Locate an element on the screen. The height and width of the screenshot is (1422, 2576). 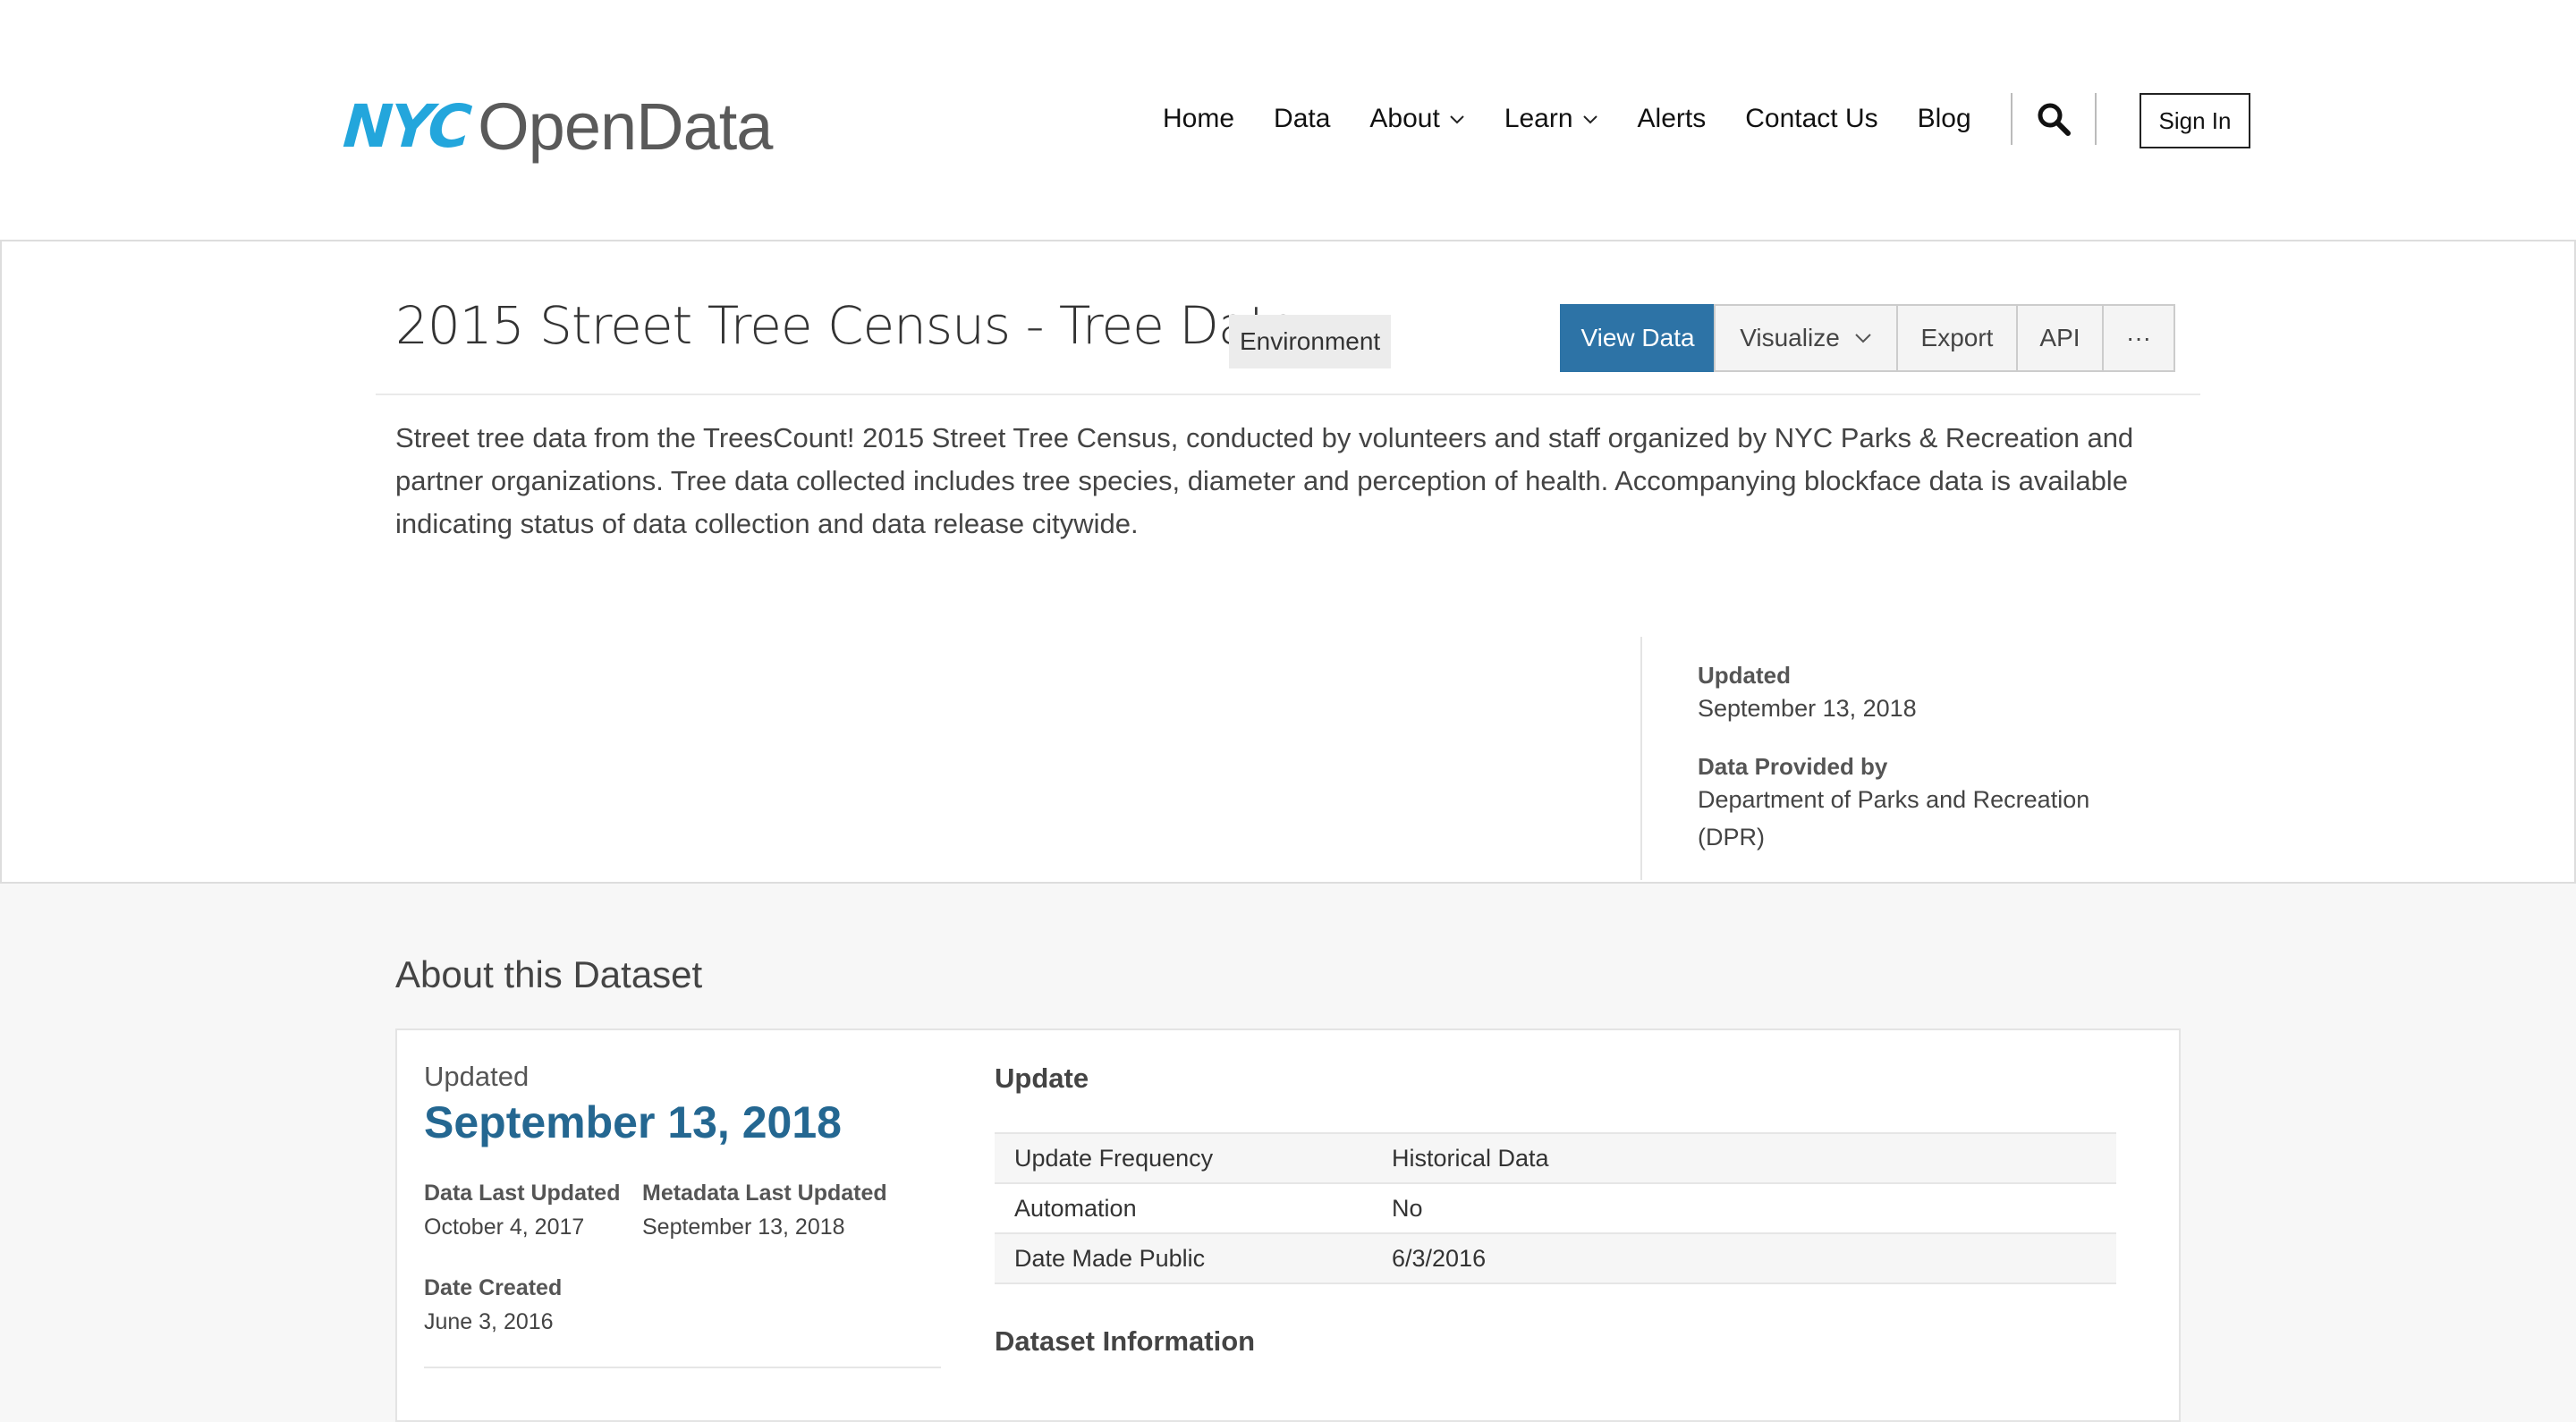
dataset-title: 2015 Street Tree Census - Tree Data is located at coordinates (848, 325).